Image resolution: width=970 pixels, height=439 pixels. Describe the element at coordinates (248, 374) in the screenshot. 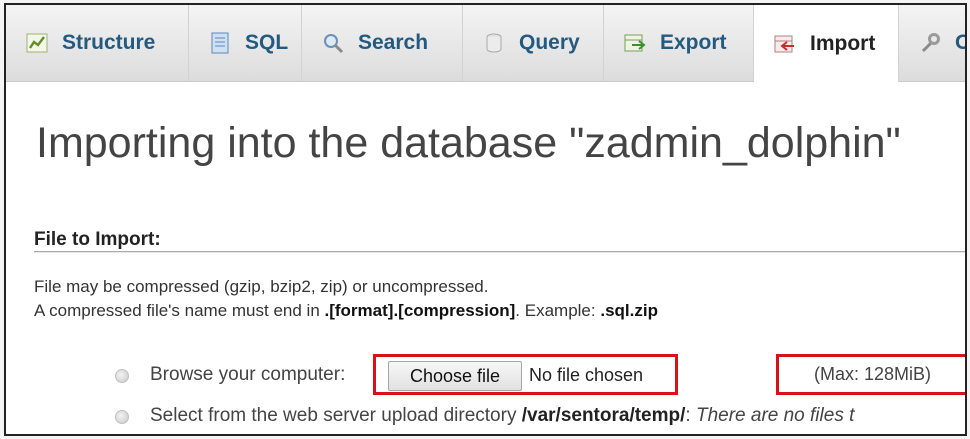

I see `browse-label: Browse your computer:` at that location.